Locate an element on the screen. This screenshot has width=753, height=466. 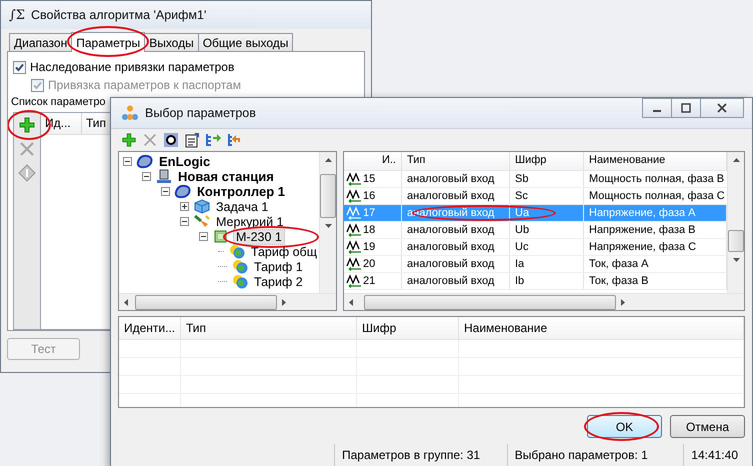
table-cell: Sc is located at coordinates (547, 196).